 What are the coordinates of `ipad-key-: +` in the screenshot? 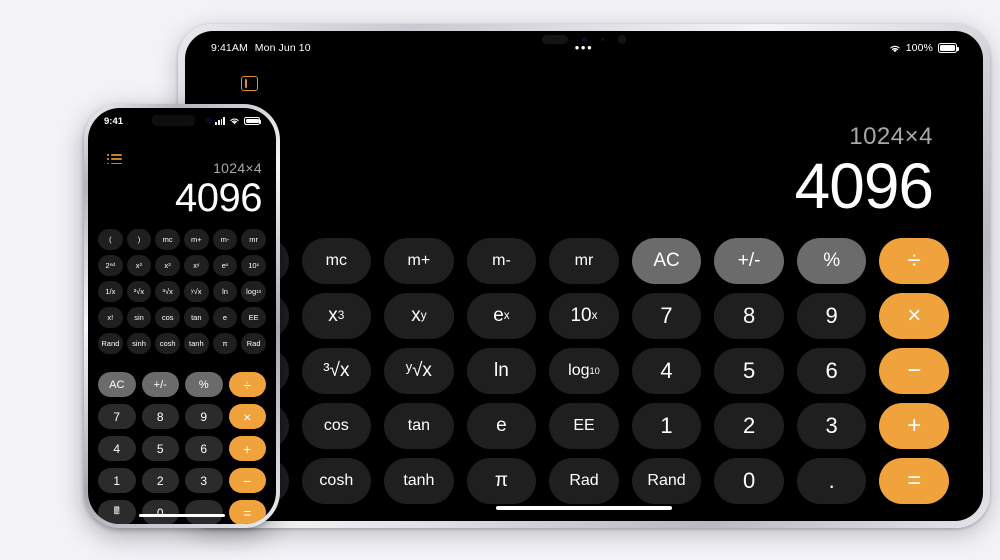 It's located at (914, 426).